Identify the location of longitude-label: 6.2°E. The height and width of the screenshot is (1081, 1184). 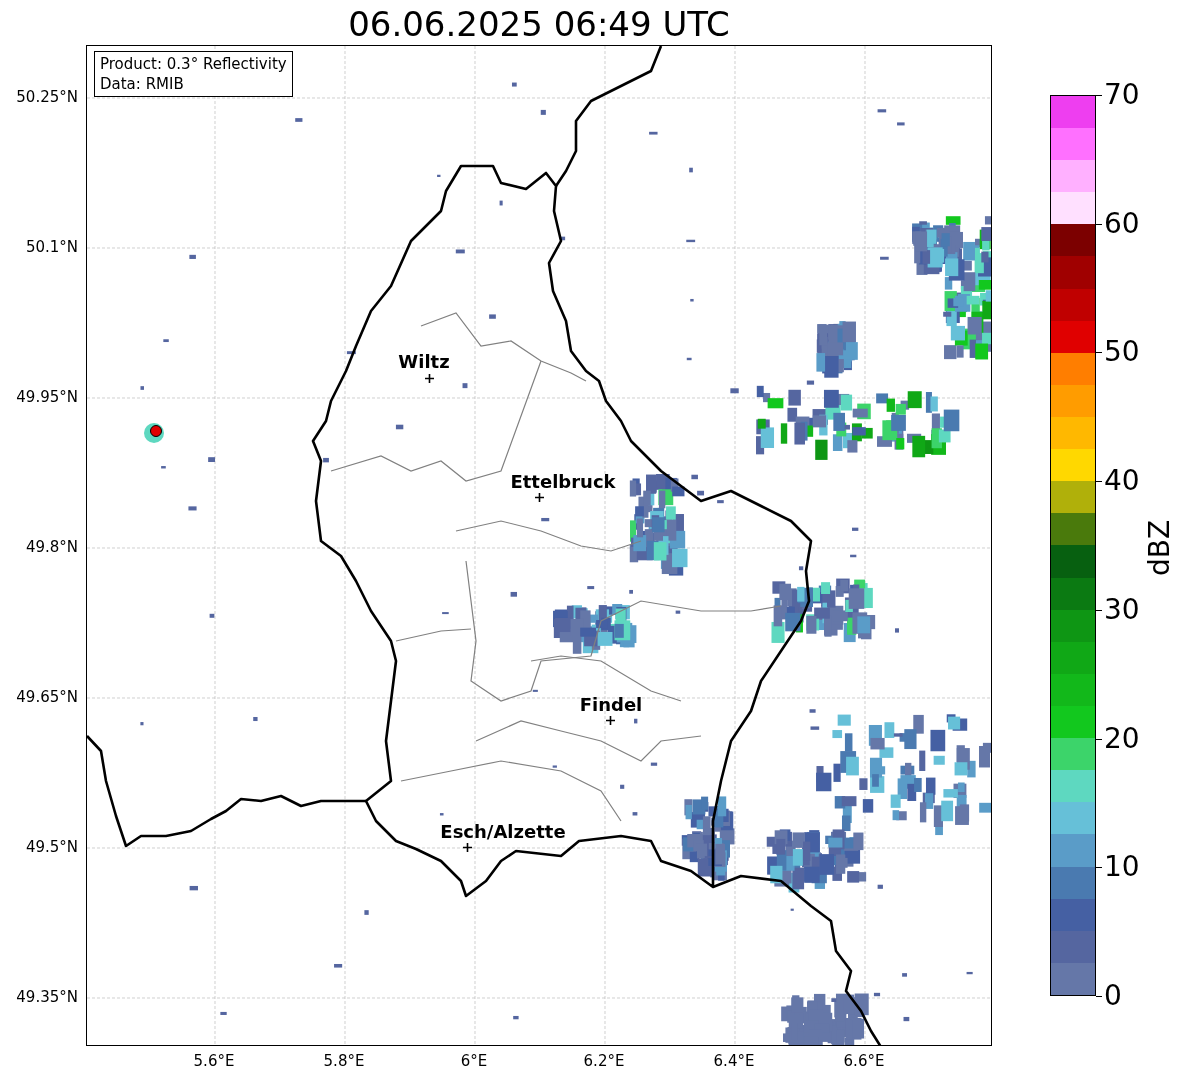
(604, 1061).